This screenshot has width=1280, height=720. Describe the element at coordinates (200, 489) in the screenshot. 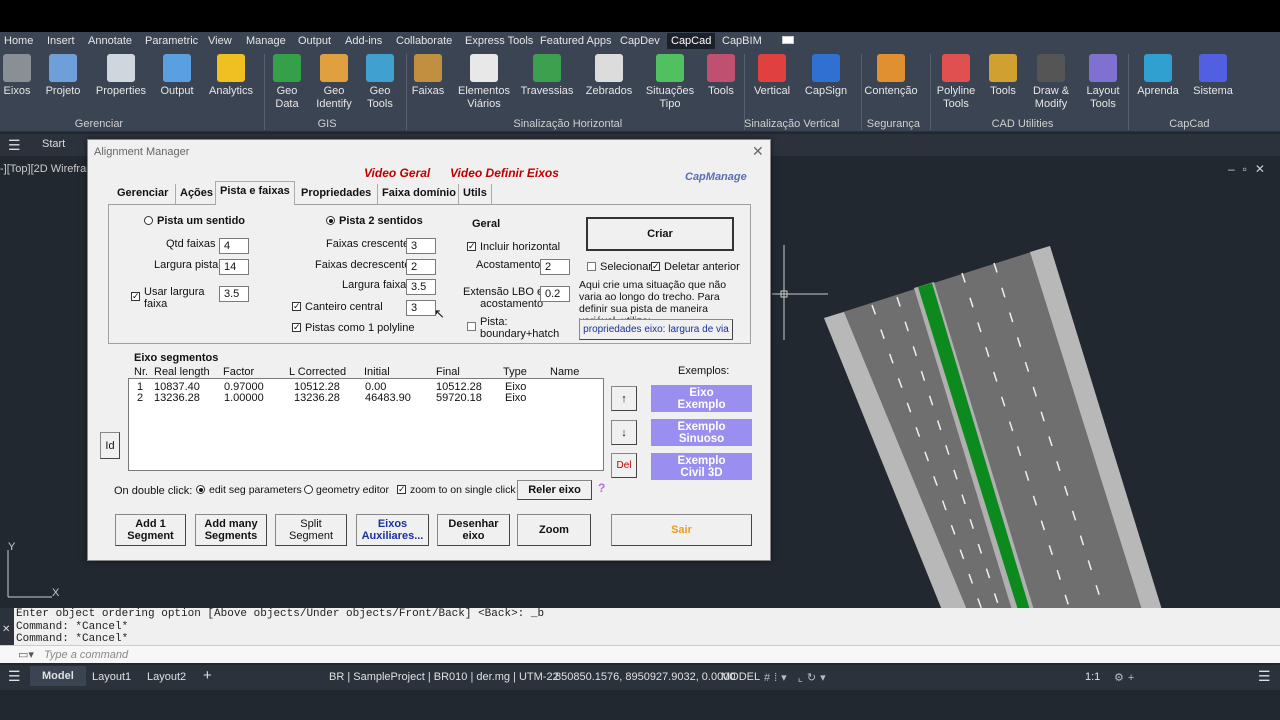

I see `edit-seg-radio` at that location.